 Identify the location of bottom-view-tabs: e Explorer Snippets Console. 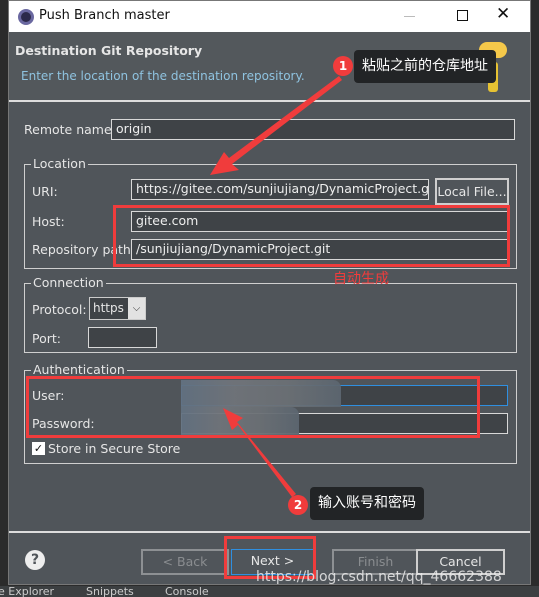
(269, 591).